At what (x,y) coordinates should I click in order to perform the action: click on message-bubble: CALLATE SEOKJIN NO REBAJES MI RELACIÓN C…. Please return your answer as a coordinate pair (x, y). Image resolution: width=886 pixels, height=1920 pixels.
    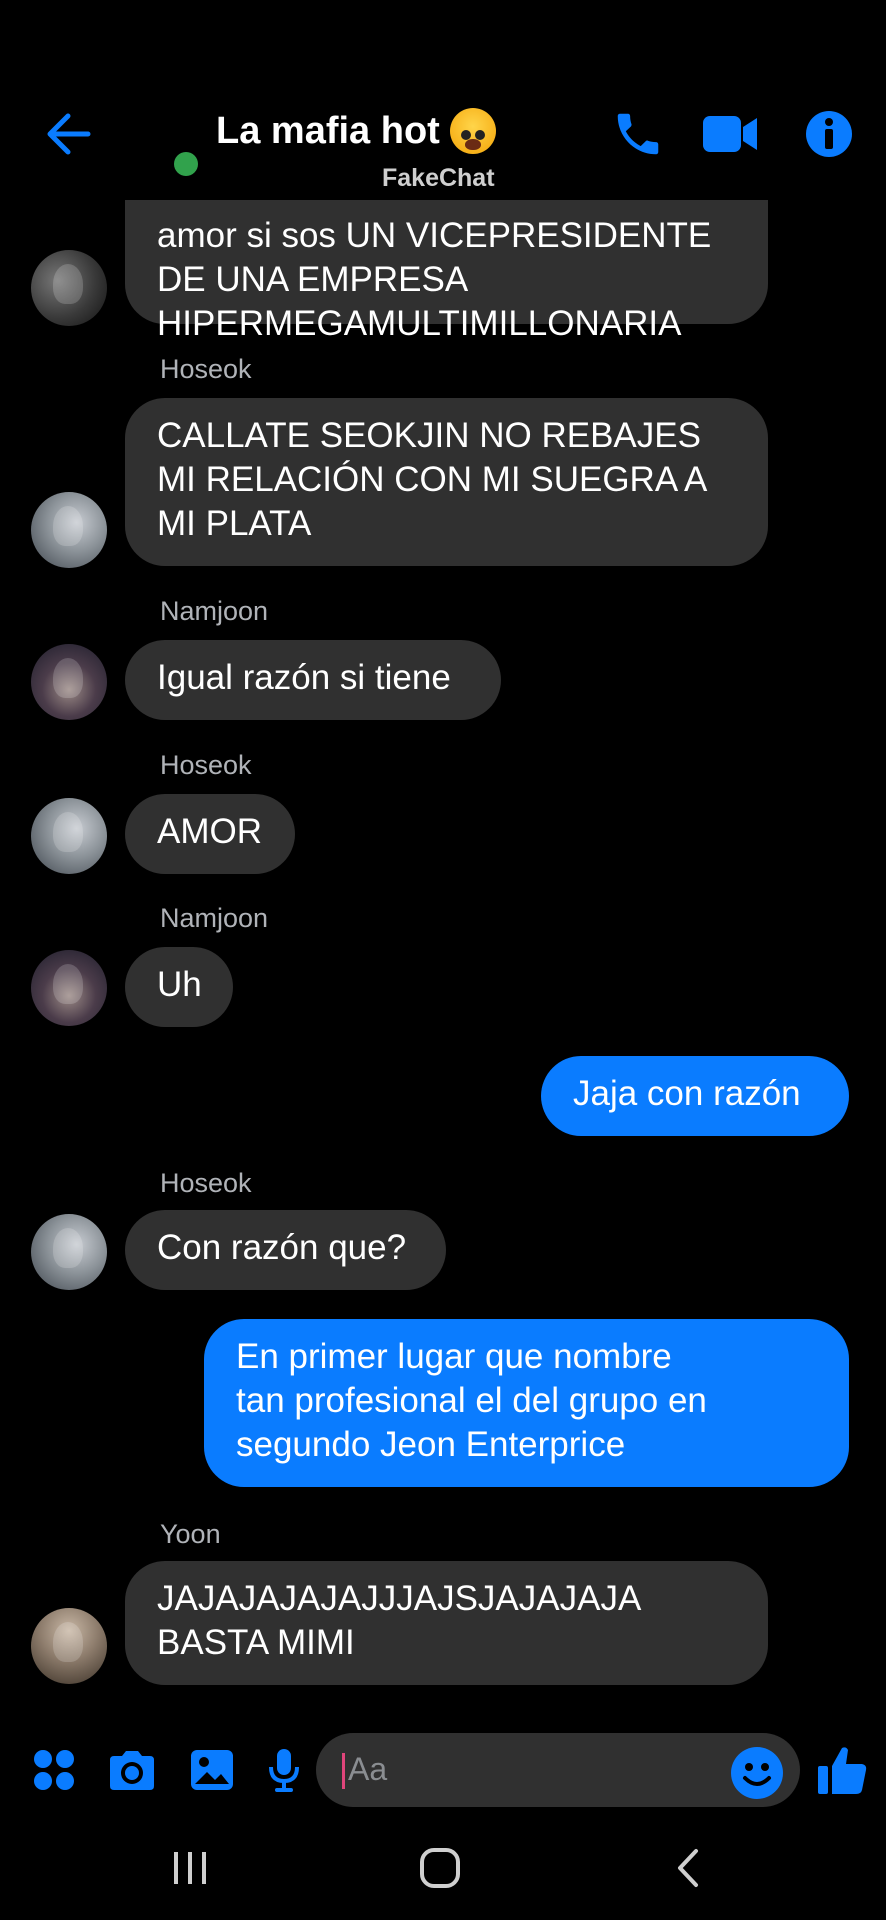
    Looking at the image, I should click on (446, 482).